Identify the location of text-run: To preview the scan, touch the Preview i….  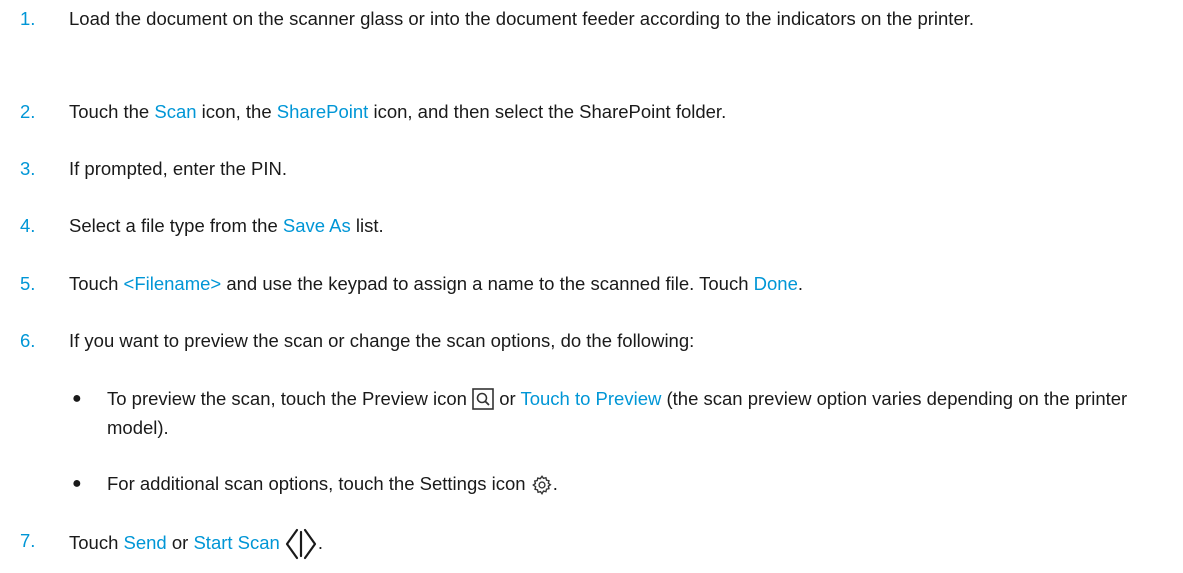
(290, 398).